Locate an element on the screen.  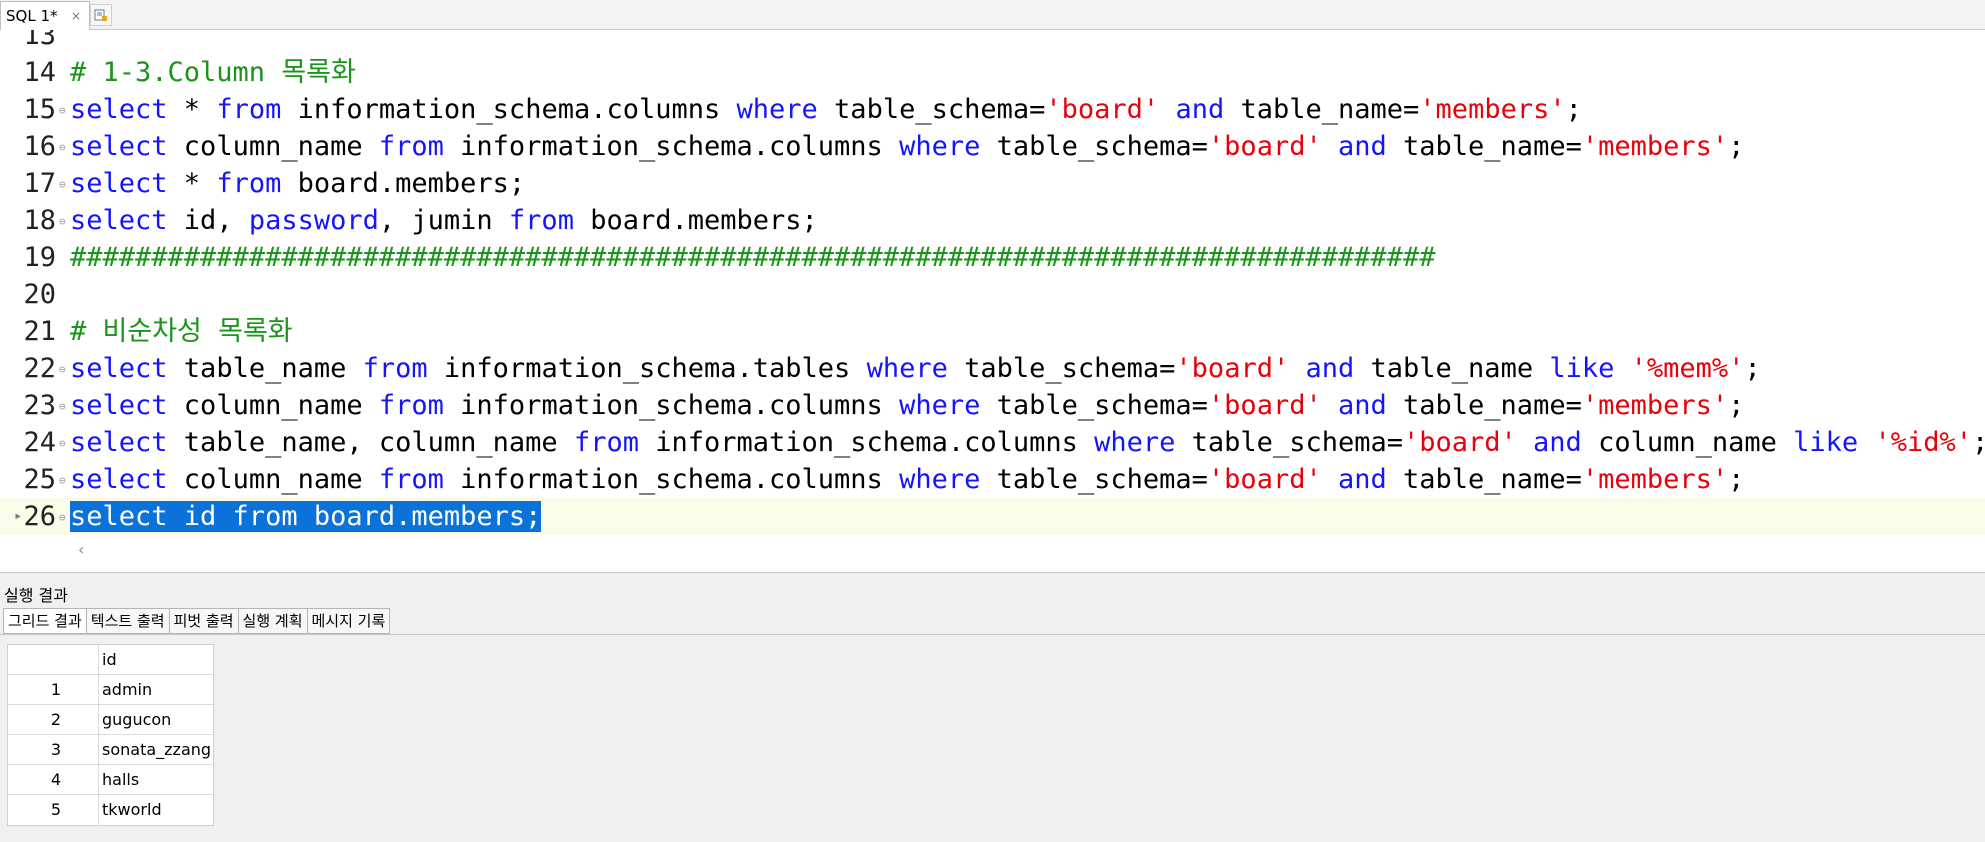
row-number: 5 is located at coordinates (53, 810).